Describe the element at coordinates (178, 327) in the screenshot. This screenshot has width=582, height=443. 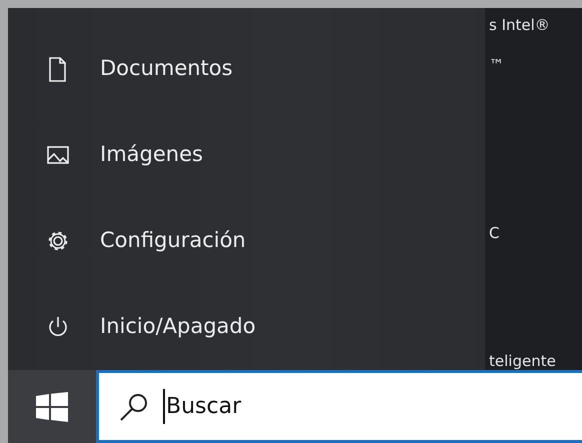
I see `menu-item: Inicio/Apagado` at that location.